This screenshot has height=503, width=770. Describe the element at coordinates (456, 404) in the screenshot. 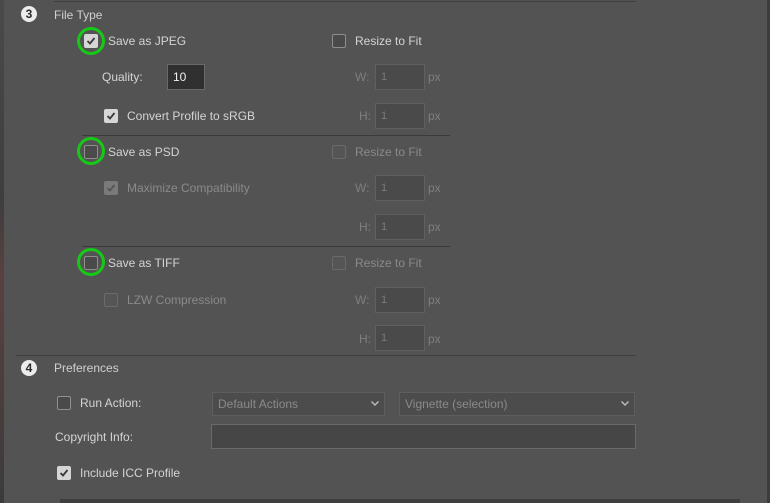

I see `action-value: Vignette (selection)` at that location.